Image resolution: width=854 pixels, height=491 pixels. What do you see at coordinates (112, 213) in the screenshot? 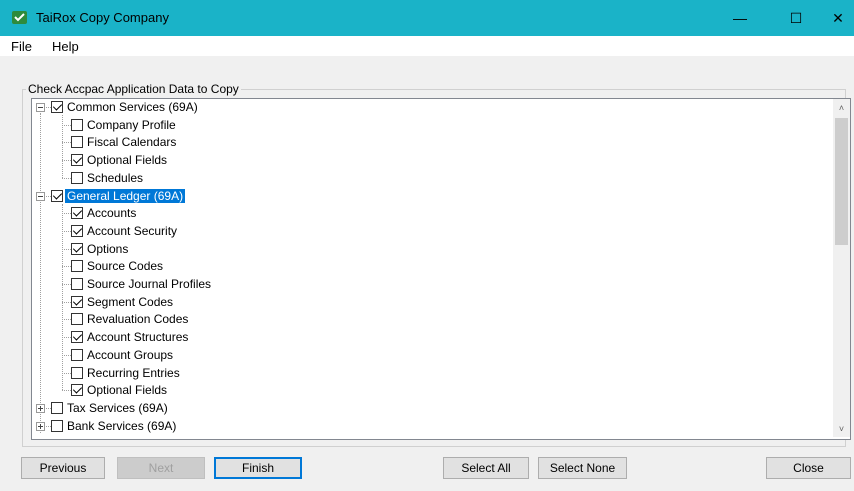
I see `tree-item-label: Accounts` at bounding box center [112, 213].